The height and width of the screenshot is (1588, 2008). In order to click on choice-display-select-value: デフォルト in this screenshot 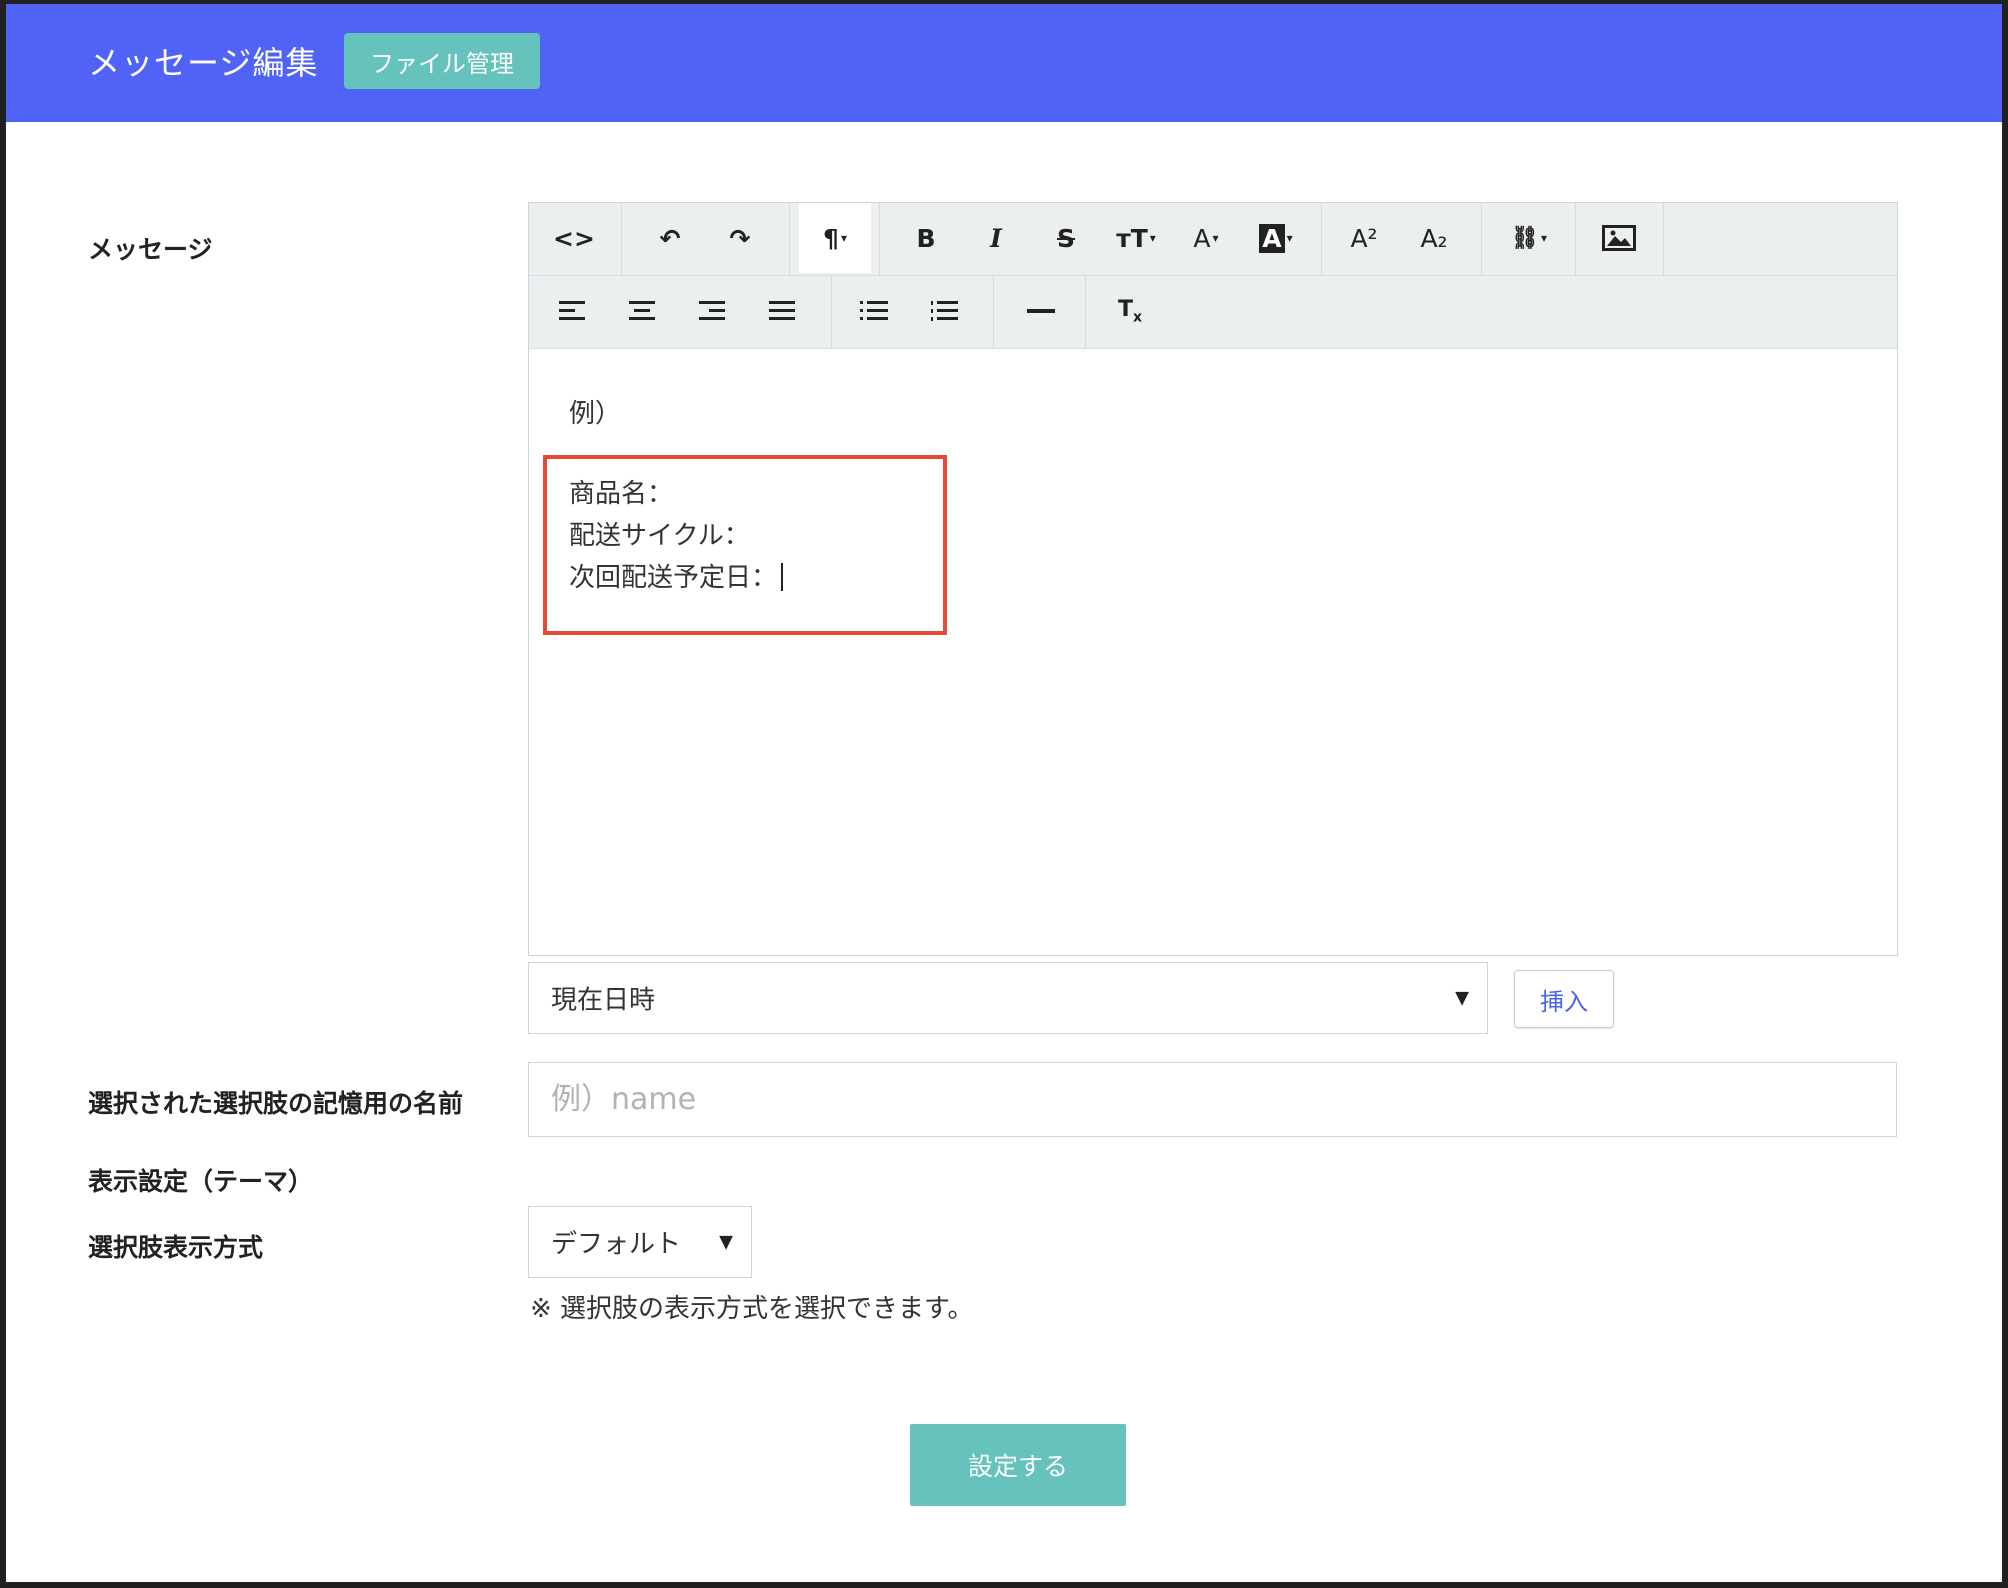, I will do `click(616, 1244)`.